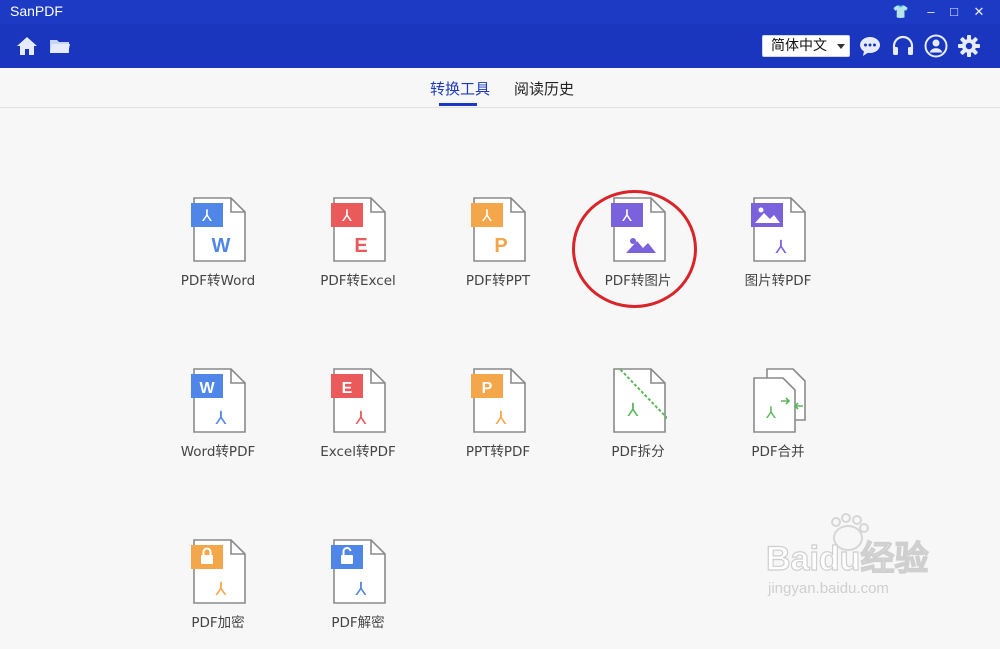 The image size is (1000, 649). Describe the element at coordinates (358, 571) in the screenshot. I see `pdf-decrypt-icon: ⅄` at that location.